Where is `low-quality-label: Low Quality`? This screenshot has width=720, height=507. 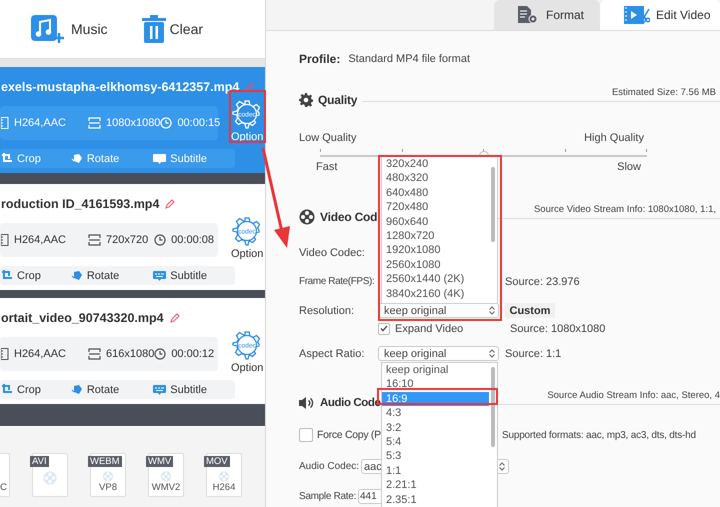 low-quality-label: Low Quality is located at coordinates (327, 138).